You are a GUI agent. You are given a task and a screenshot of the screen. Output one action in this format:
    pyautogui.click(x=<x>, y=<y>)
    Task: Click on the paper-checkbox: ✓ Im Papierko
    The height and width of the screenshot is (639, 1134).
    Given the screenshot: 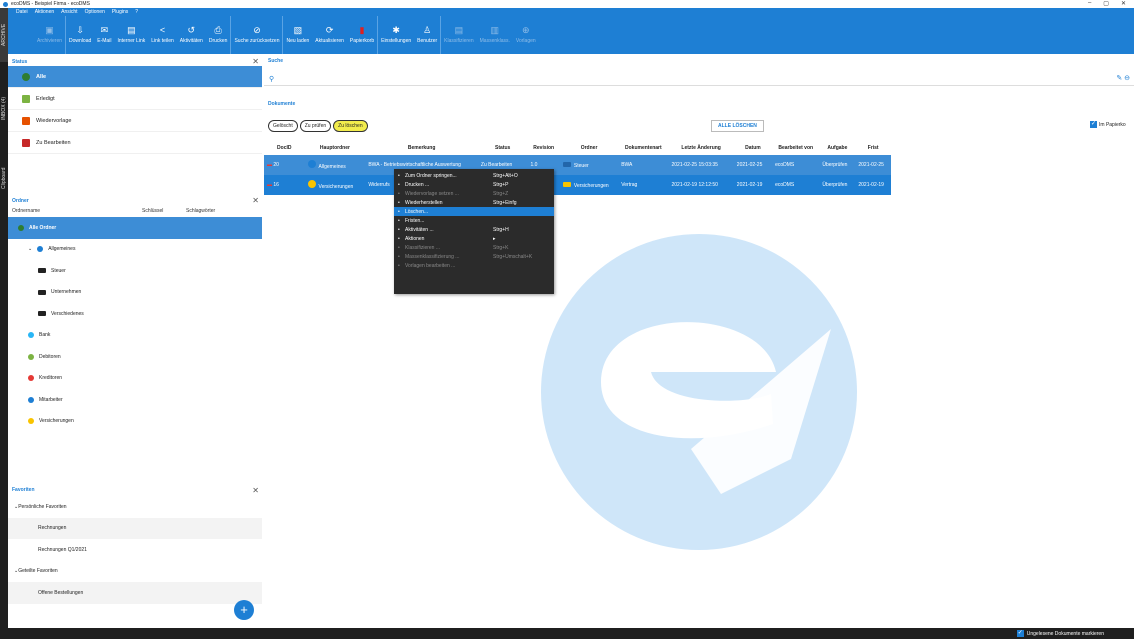 What is the action you would take?
    pyautogui.click(x=1108, y=124)
    